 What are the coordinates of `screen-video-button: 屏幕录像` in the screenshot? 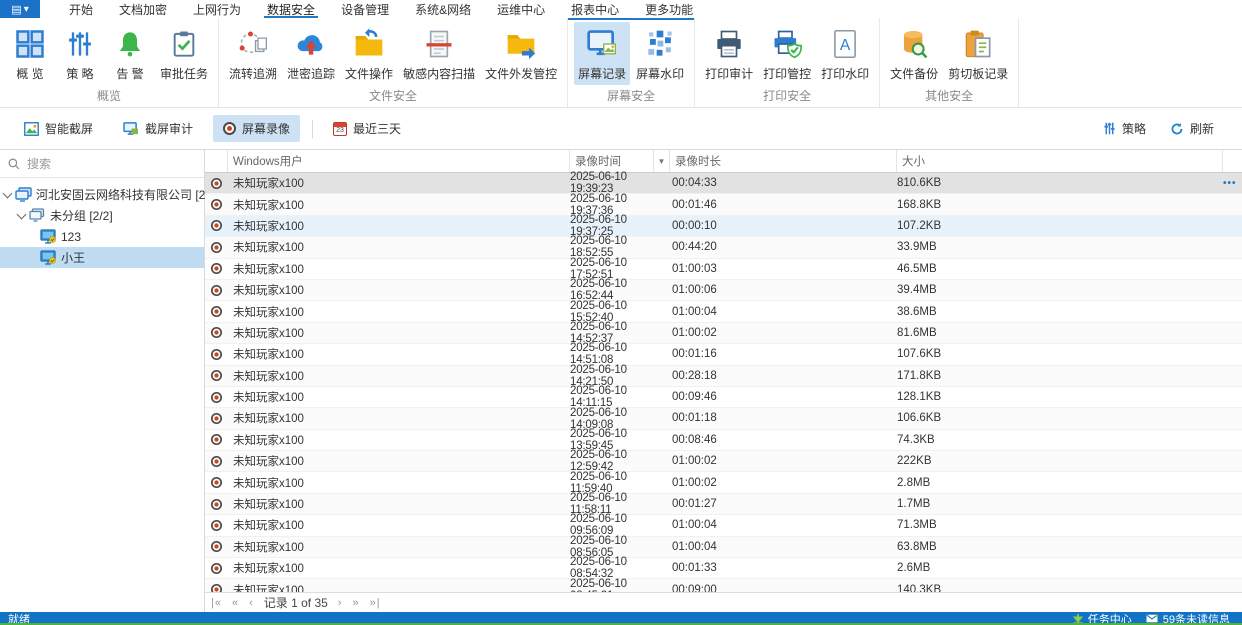 It's located at (257, 128).